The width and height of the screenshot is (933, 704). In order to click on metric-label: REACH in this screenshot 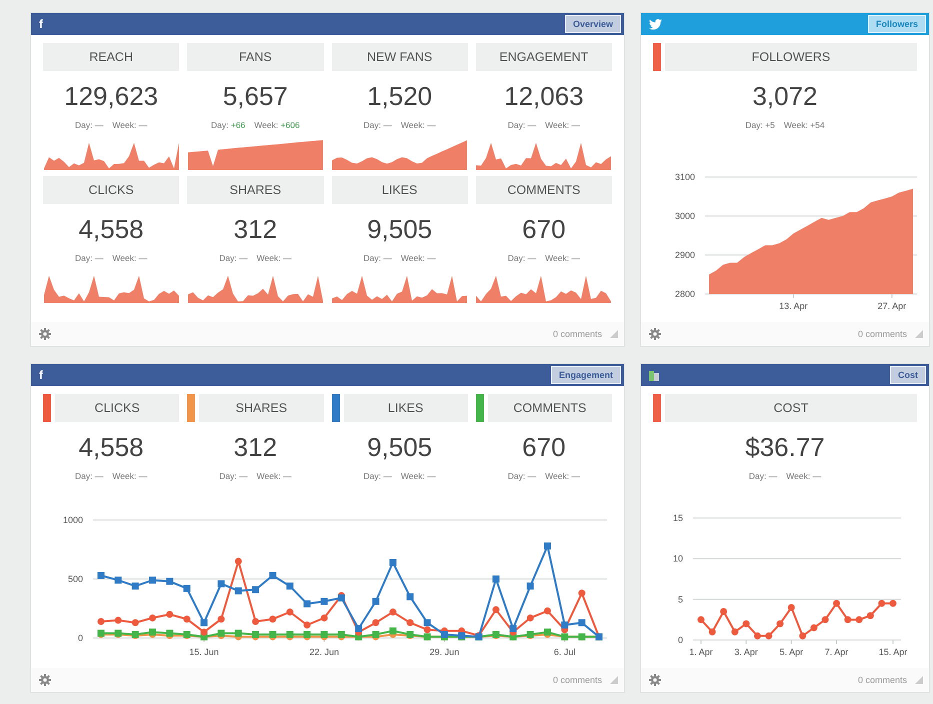, I will do `click(111, 57)`.